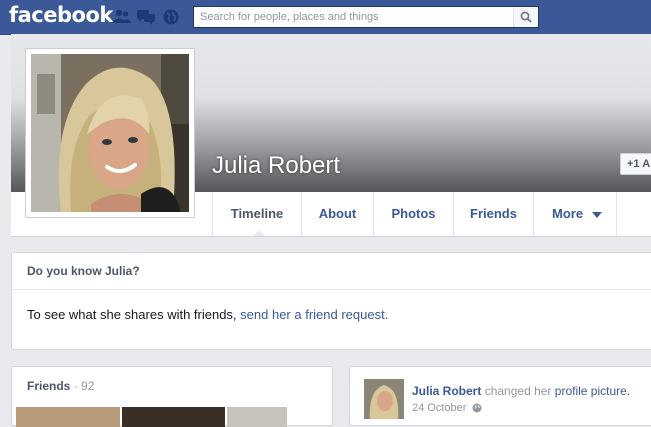 This screenshot has width=651, height=427. I want to click on search-bar, so click(366, 17).